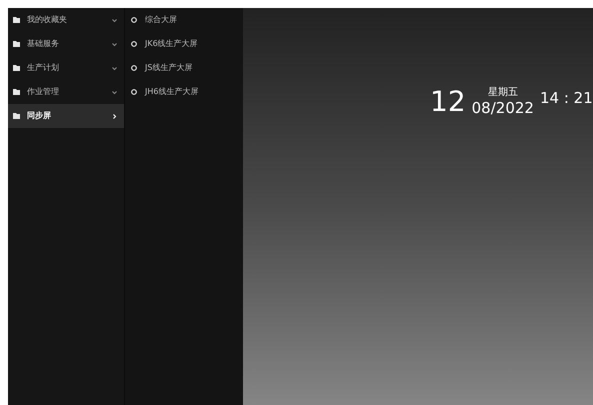 Image resolution: width=593 pixels, height=405 pixels. What do you see at coordinates (66, 92) in the screenshot?
I see `menu-item: 作业管理` at bounding box center [66, 92].